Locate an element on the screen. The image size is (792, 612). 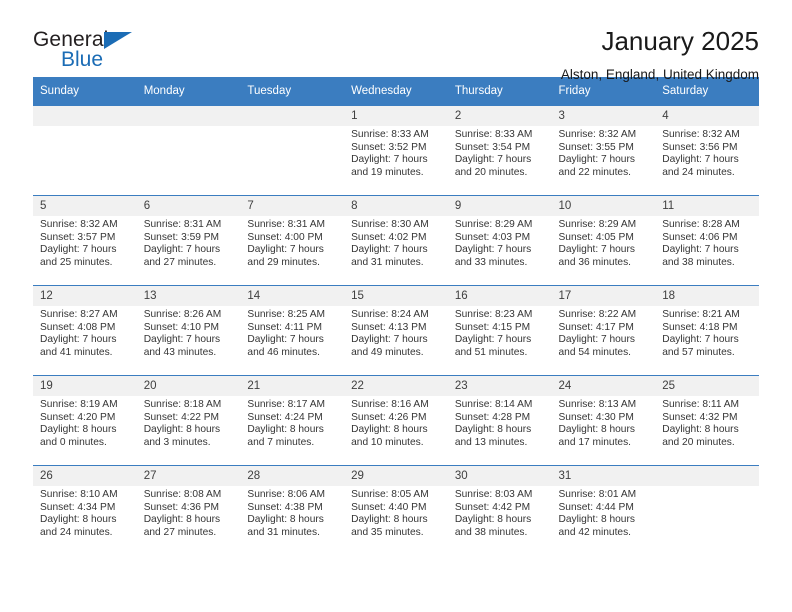
sunrise-text: Sunrise: 8:05 AM is located at coordinates (390, 494).